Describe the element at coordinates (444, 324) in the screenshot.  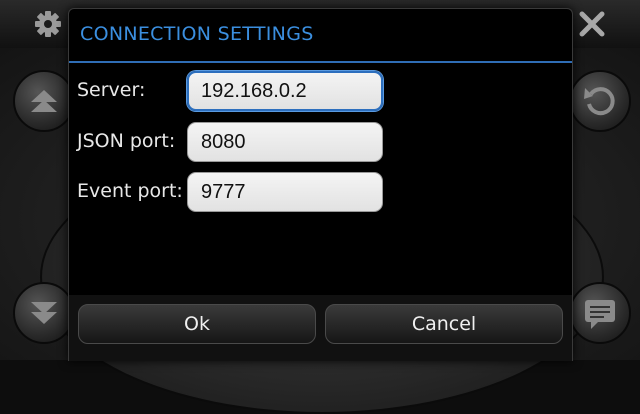
I see `cancel-button: Cancel` at that location.